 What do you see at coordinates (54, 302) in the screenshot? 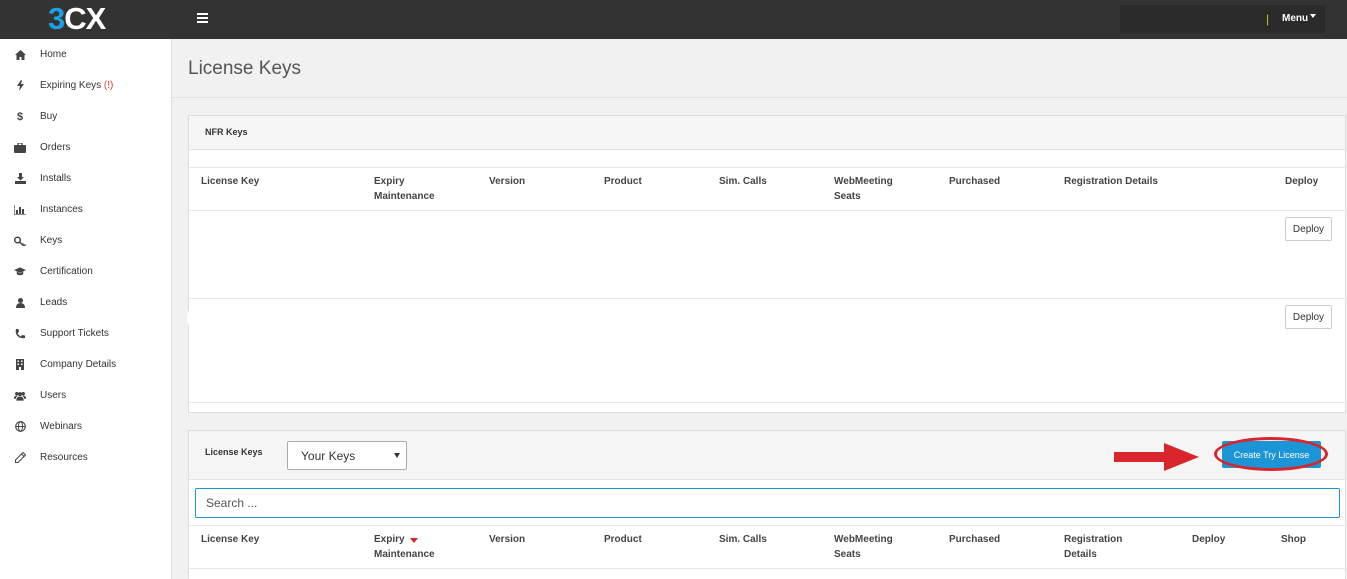
I see `sidebar-item-label: Leads` at bounding box center [54, 302].